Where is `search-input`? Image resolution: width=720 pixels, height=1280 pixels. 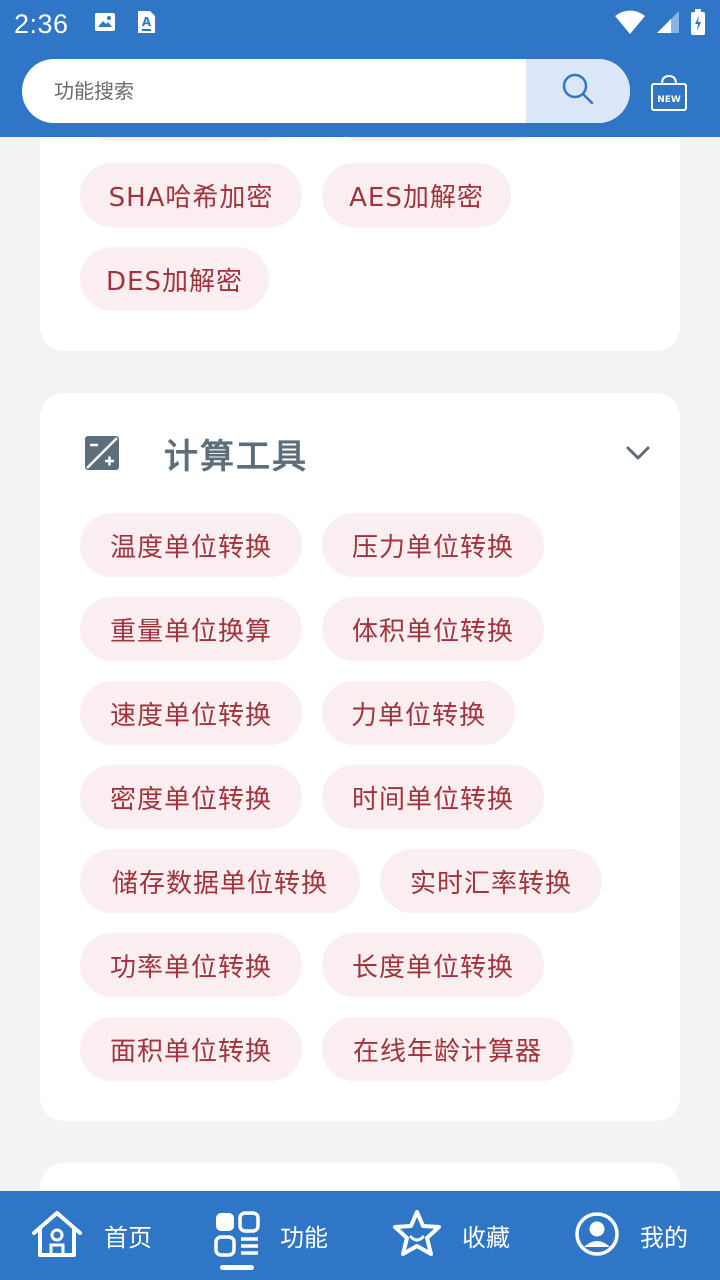 search-input is located at coordinates (274, 91).